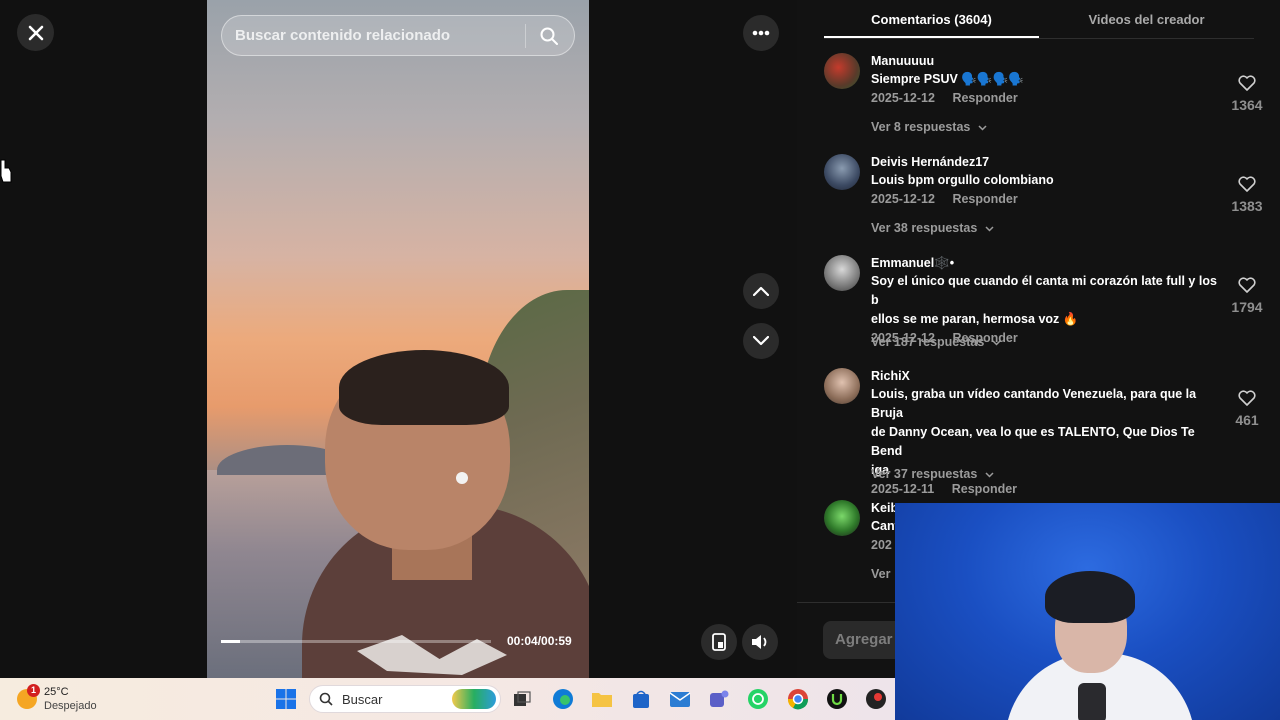 The width and height of the screenshot is (1280, 720). I want to click on volume-icon, so click(759, 642).